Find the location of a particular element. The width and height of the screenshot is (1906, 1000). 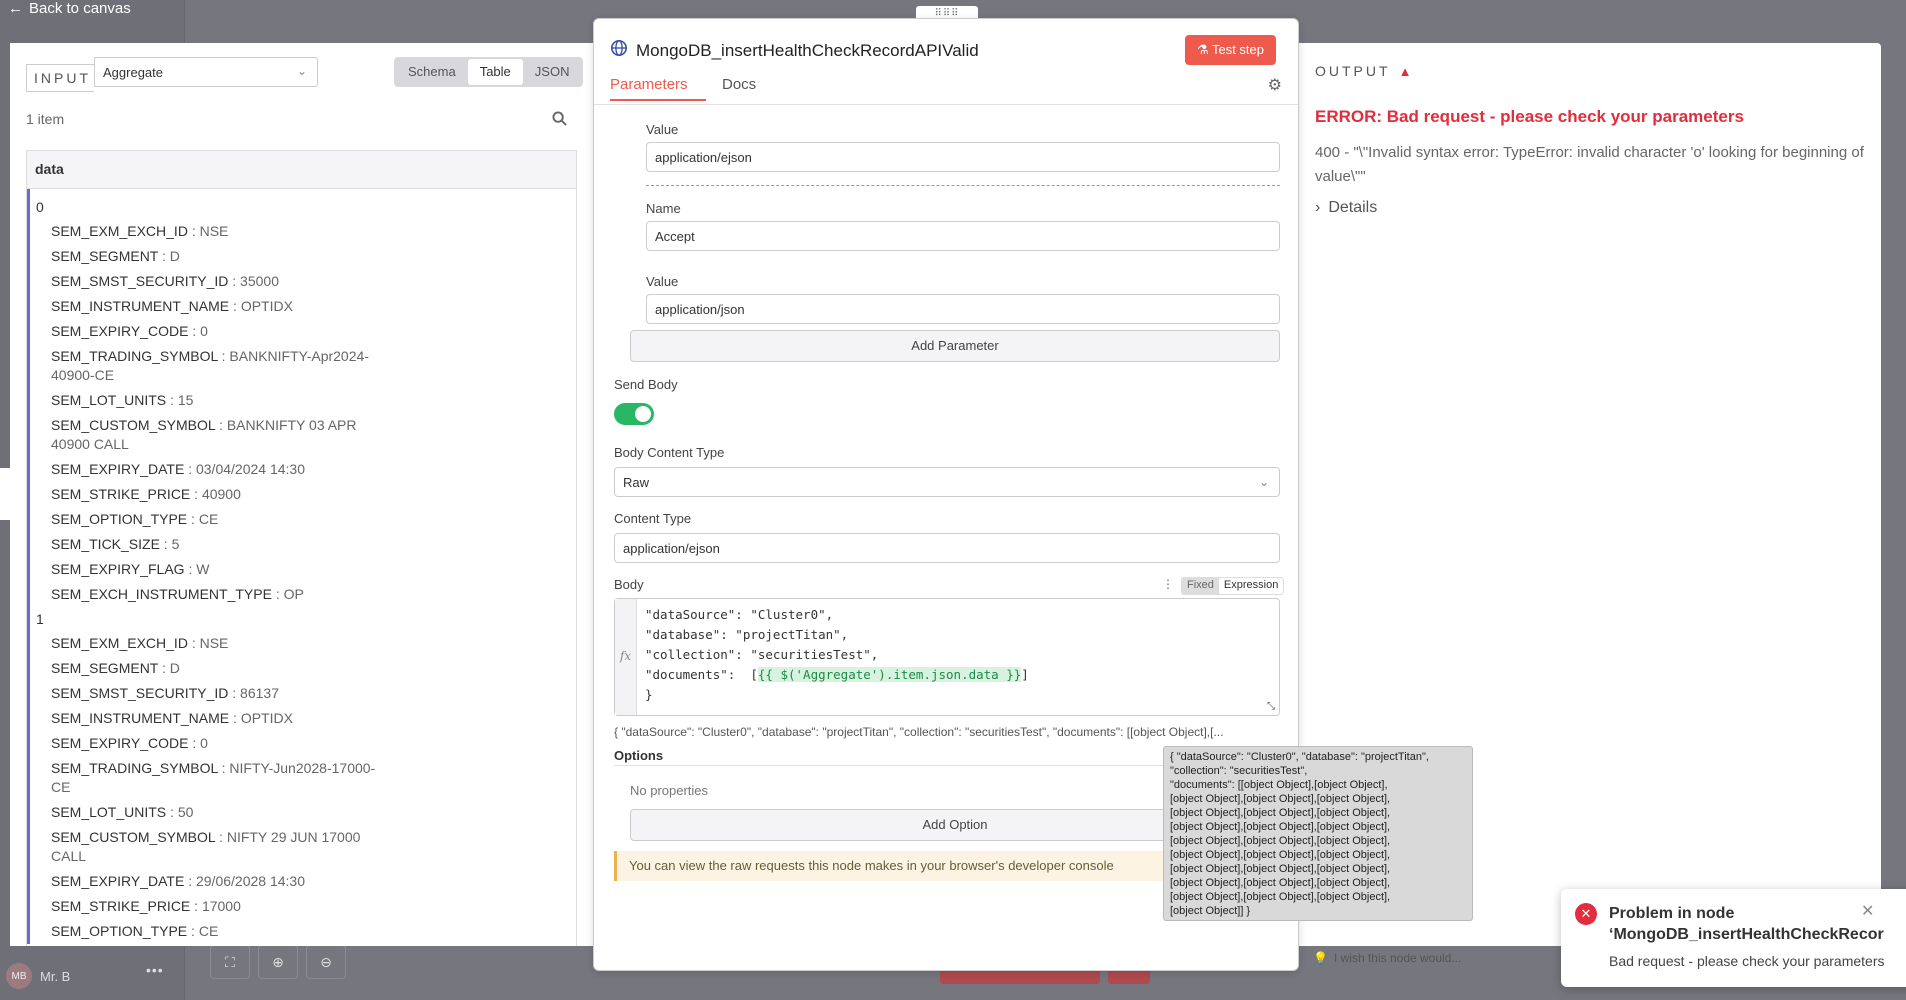

view-table: Table is located at coordinates (495, 72).